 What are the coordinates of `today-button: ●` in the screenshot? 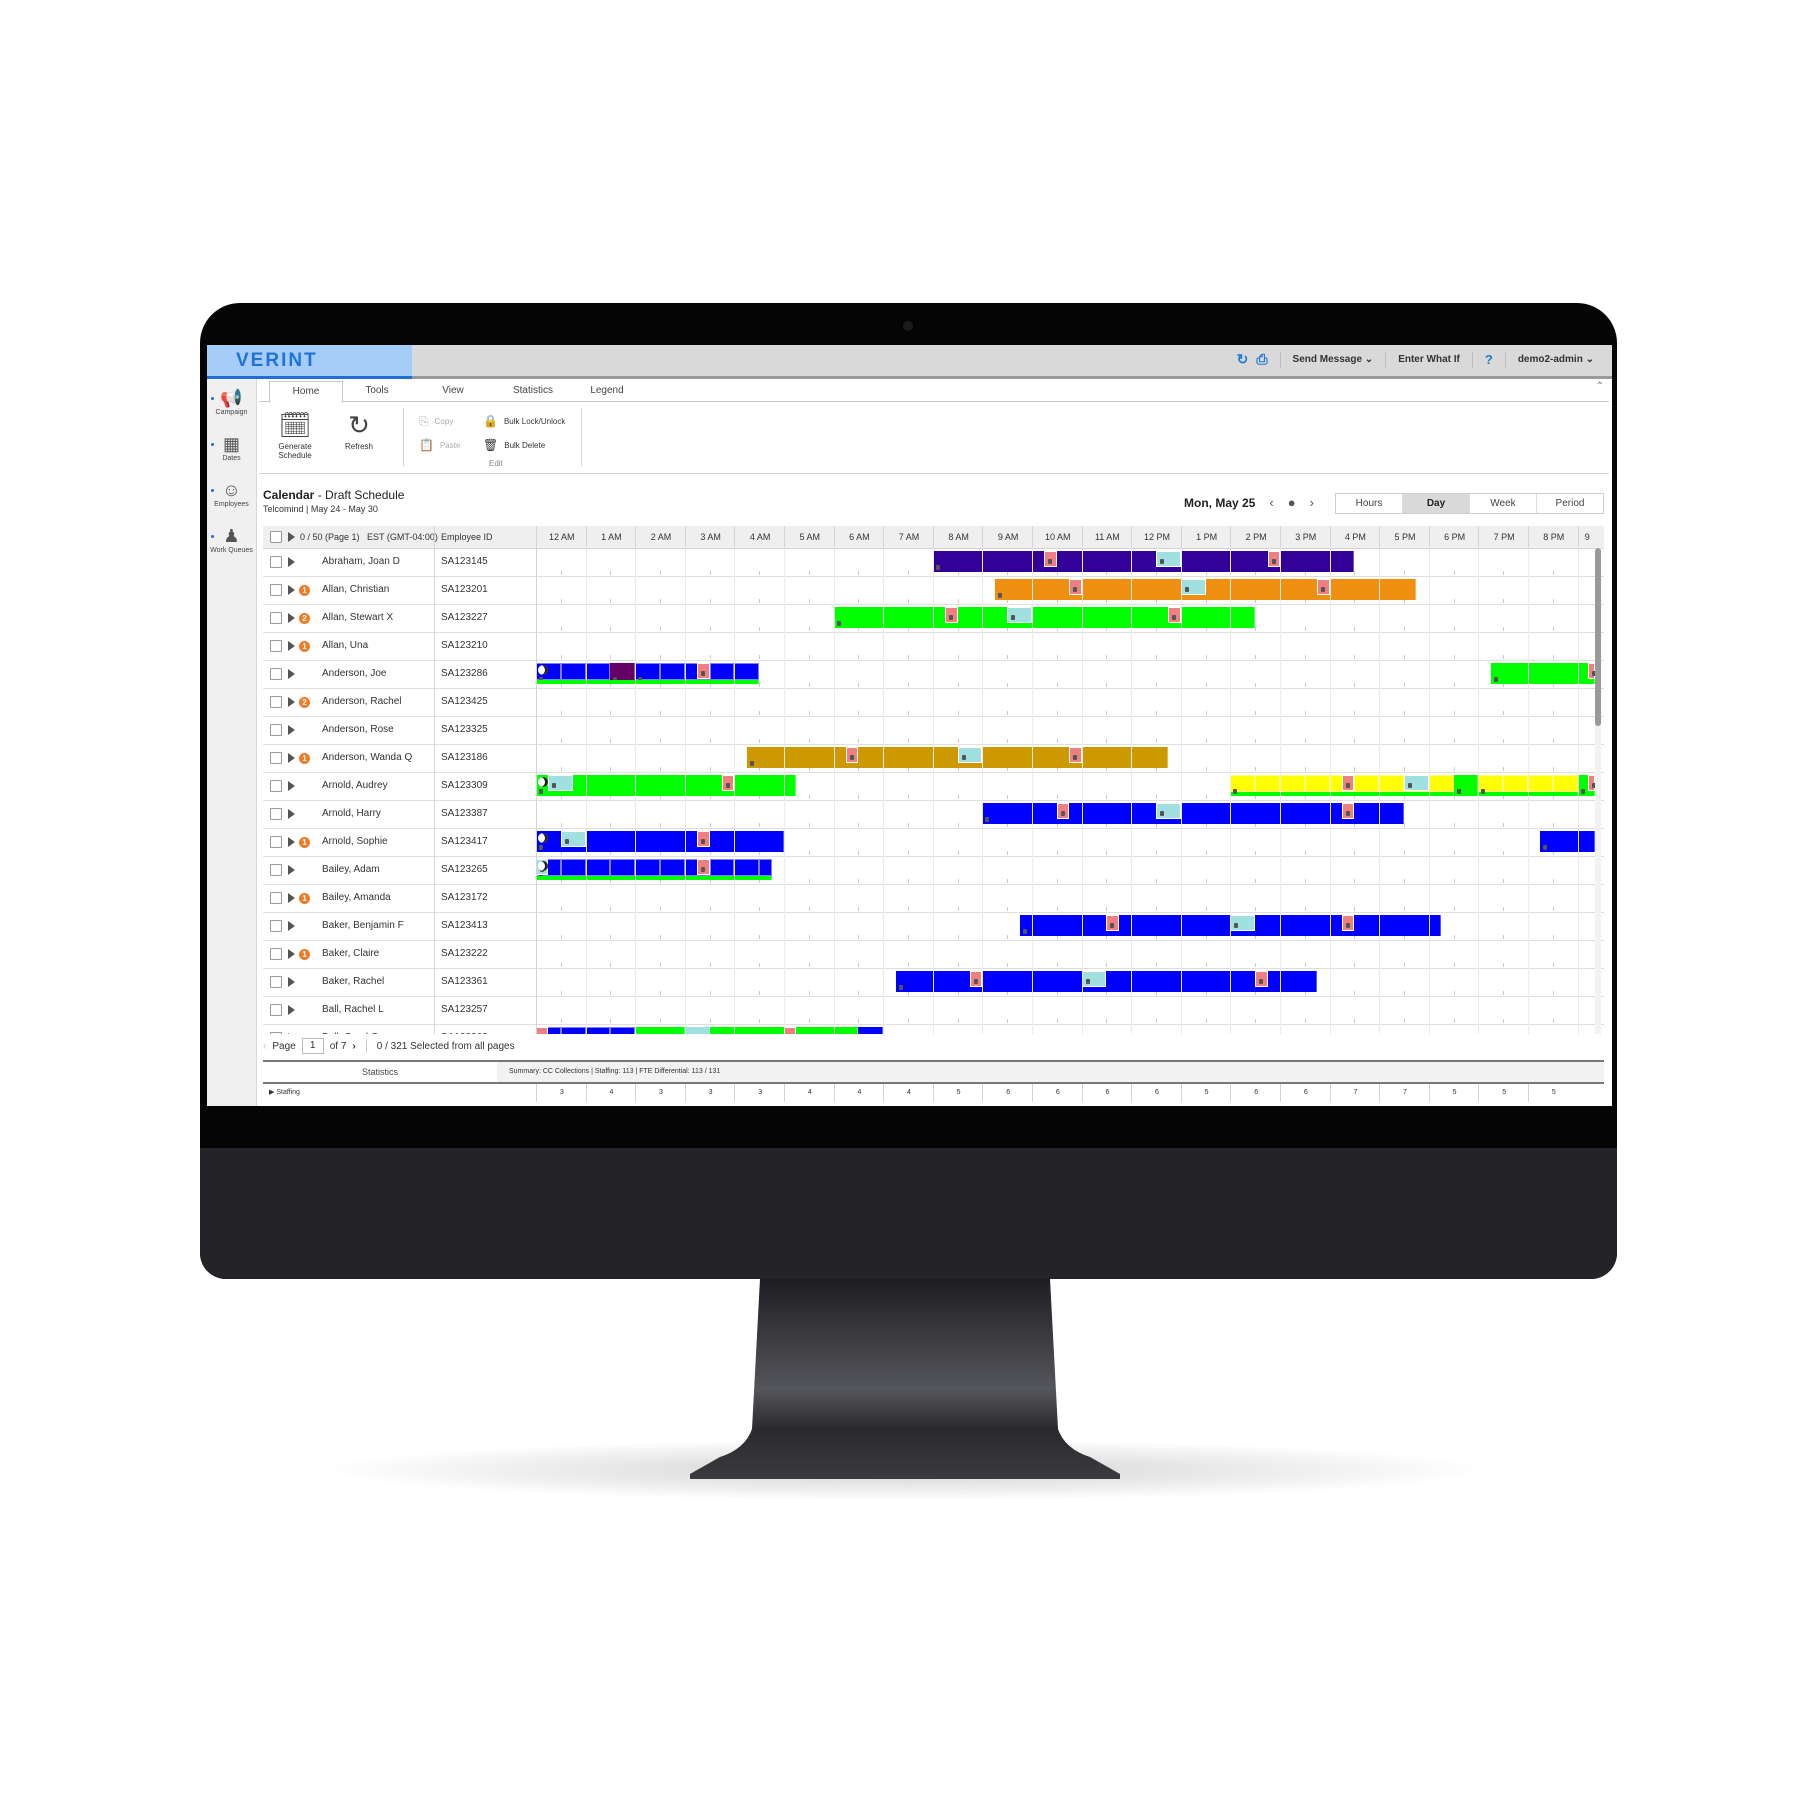 It's located at (1292, 502).